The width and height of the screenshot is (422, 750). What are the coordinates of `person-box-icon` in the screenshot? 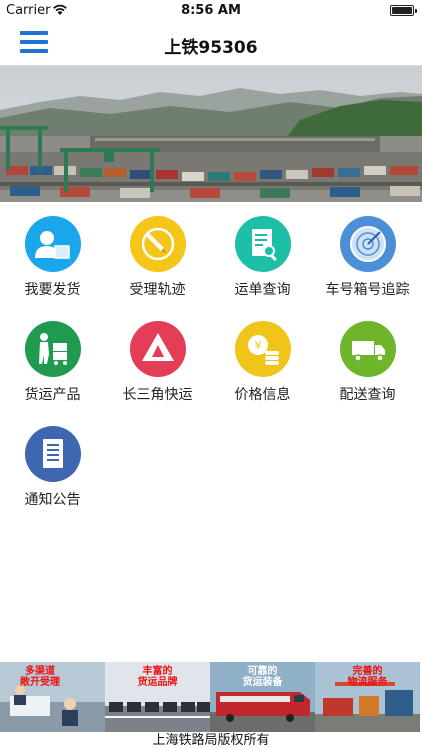 It's located at (52, 244).